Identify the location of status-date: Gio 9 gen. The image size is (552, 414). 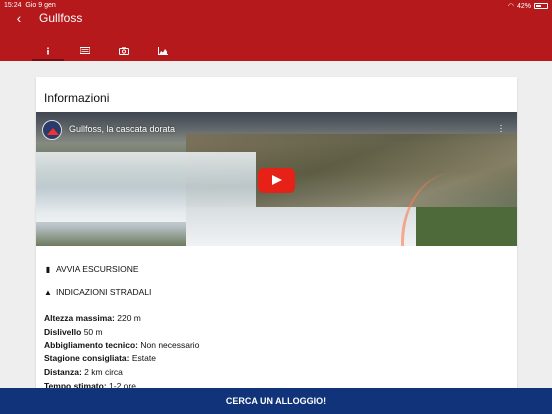
(40, 5).